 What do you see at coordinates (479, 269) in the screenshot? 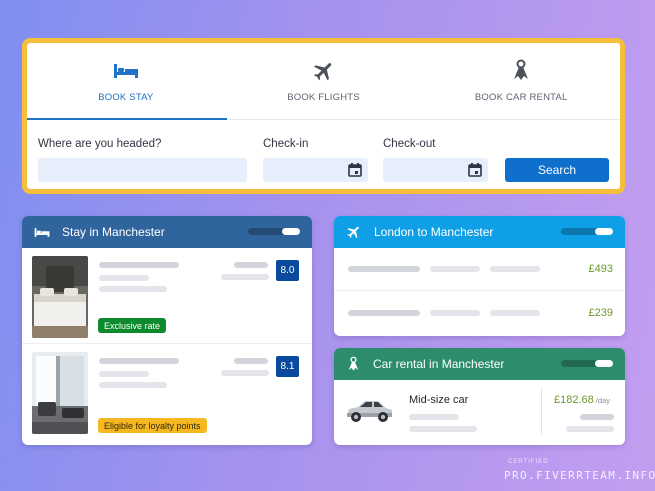
I see `flight-listing: £493` at bounding box center [479, 269].